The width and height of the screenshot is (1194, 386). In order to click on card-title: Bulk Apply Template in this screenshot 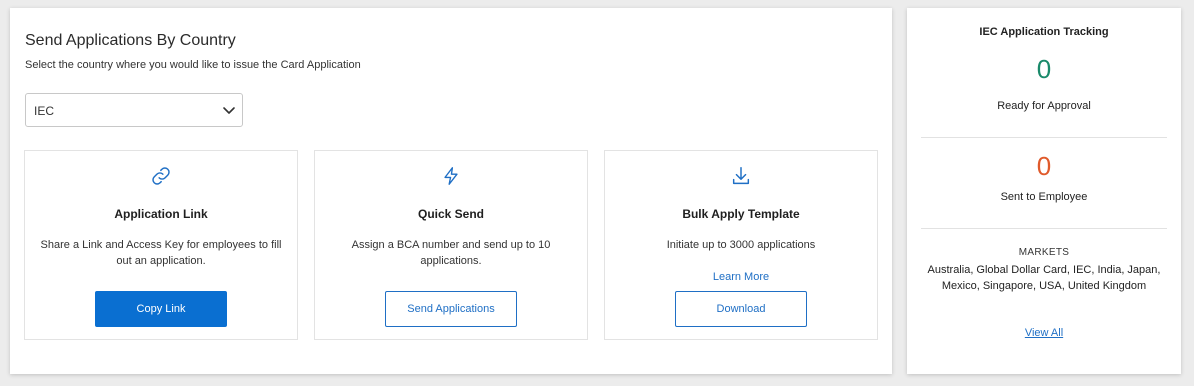, I will do `click(741, 214)`.